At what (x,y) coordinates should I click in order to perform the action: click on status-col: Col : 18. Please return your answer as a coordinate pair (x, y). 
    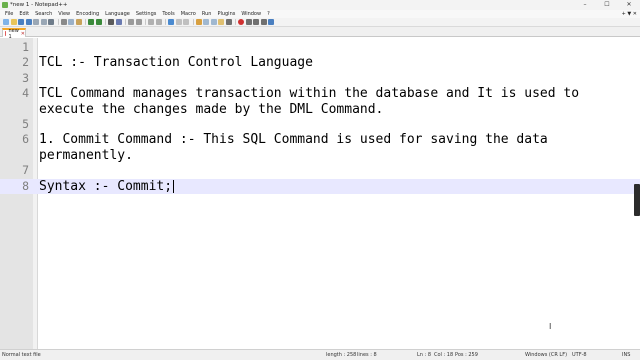
    Looking at the image, I should click on (444, 355).